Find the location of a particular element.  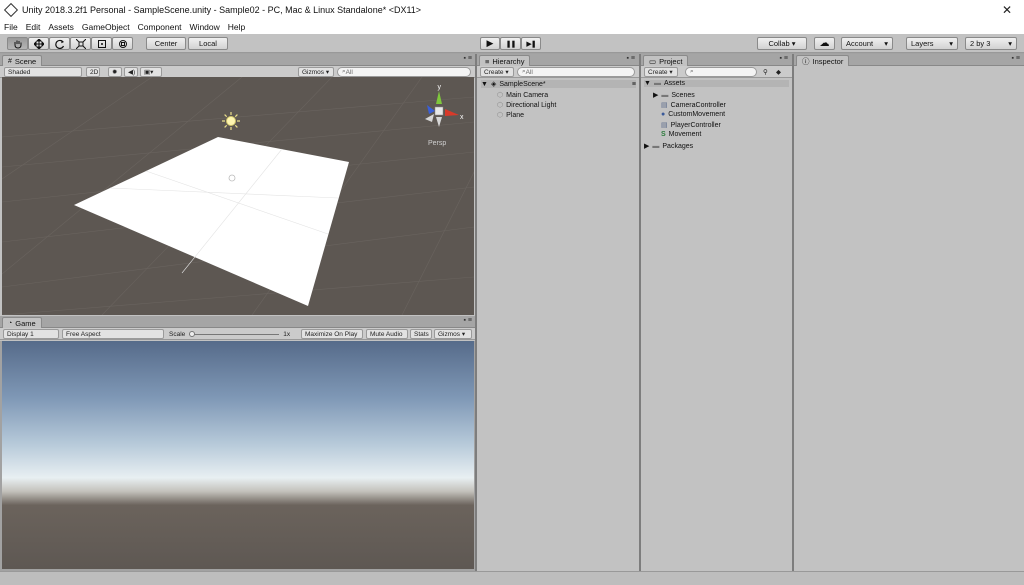

pivot-space-toggle: Local is located at coordinates (208, 43).